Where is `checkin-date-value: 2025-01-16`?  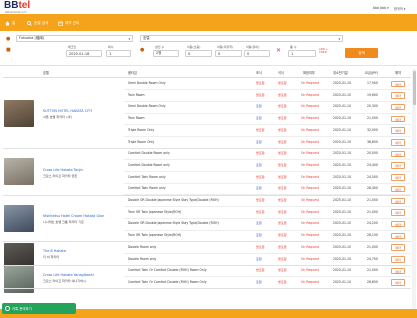 checkin-date-value: 2025-01-16 is located at coordinates (79, 53).